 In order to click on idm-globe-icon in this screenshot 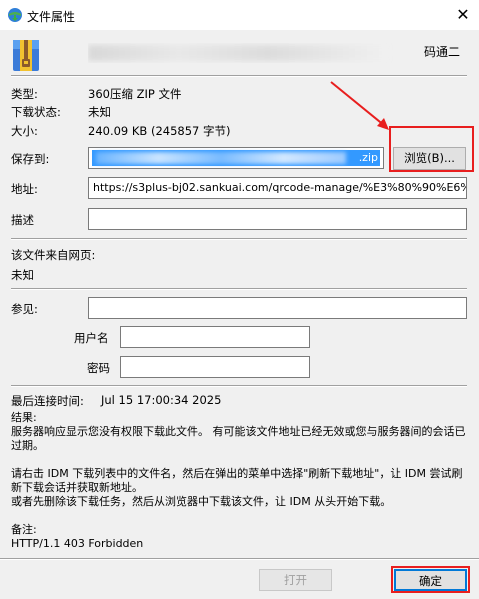, I will do `click(15, 15)`.